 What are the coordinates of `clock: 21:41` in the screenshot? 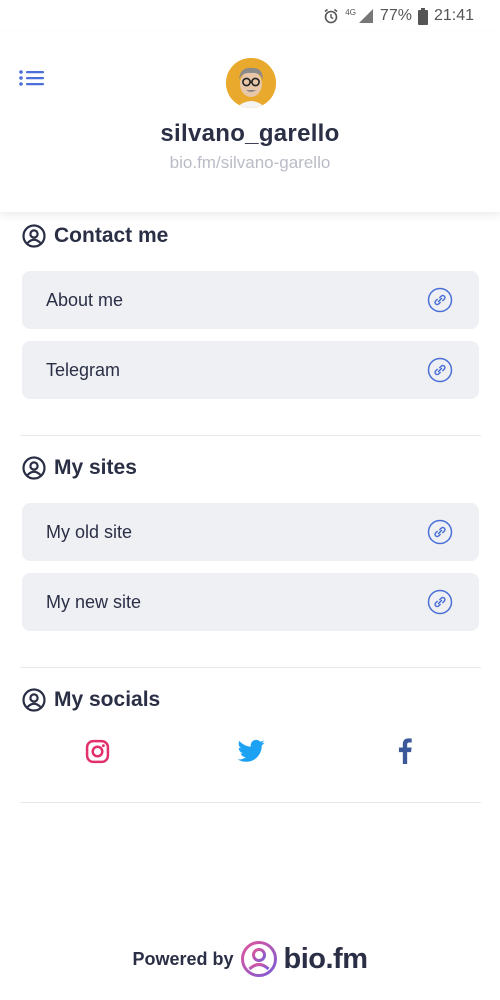 It's located at (453, 15).